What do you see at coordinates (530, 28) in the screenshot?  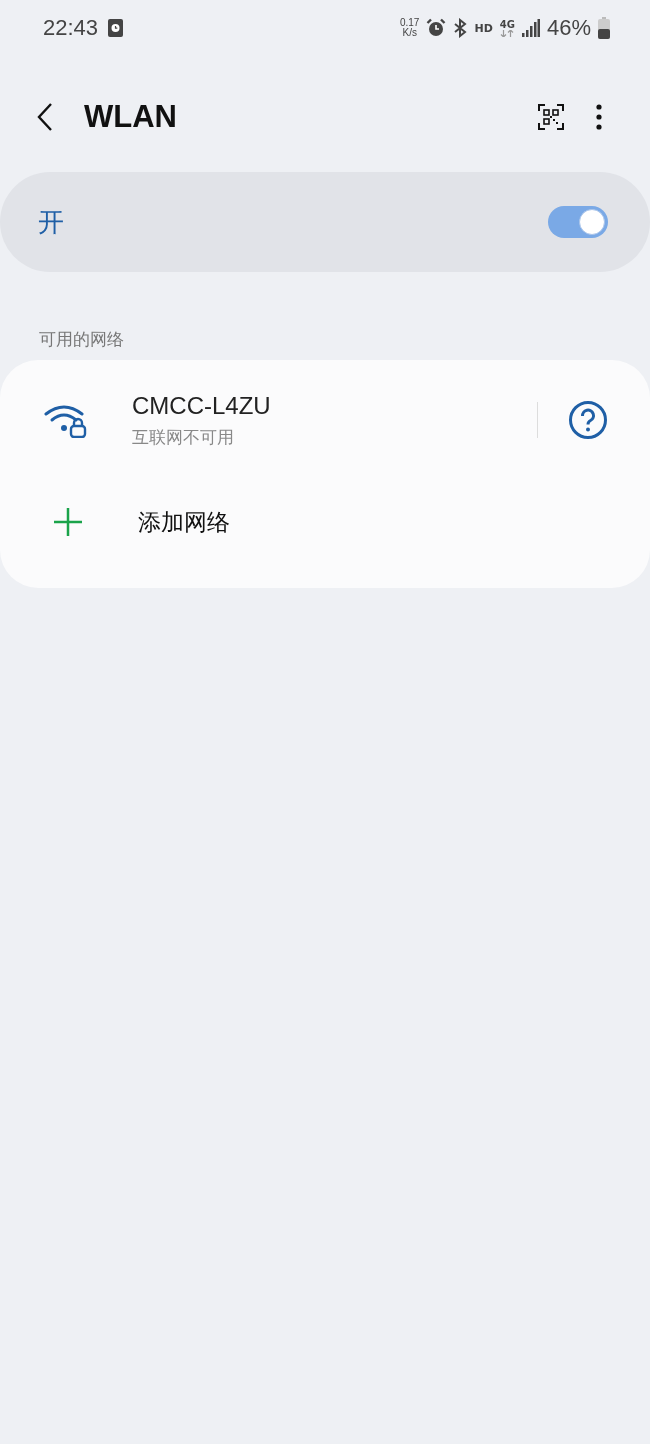 I see `signal-icon` at bounding box center [530, 28].